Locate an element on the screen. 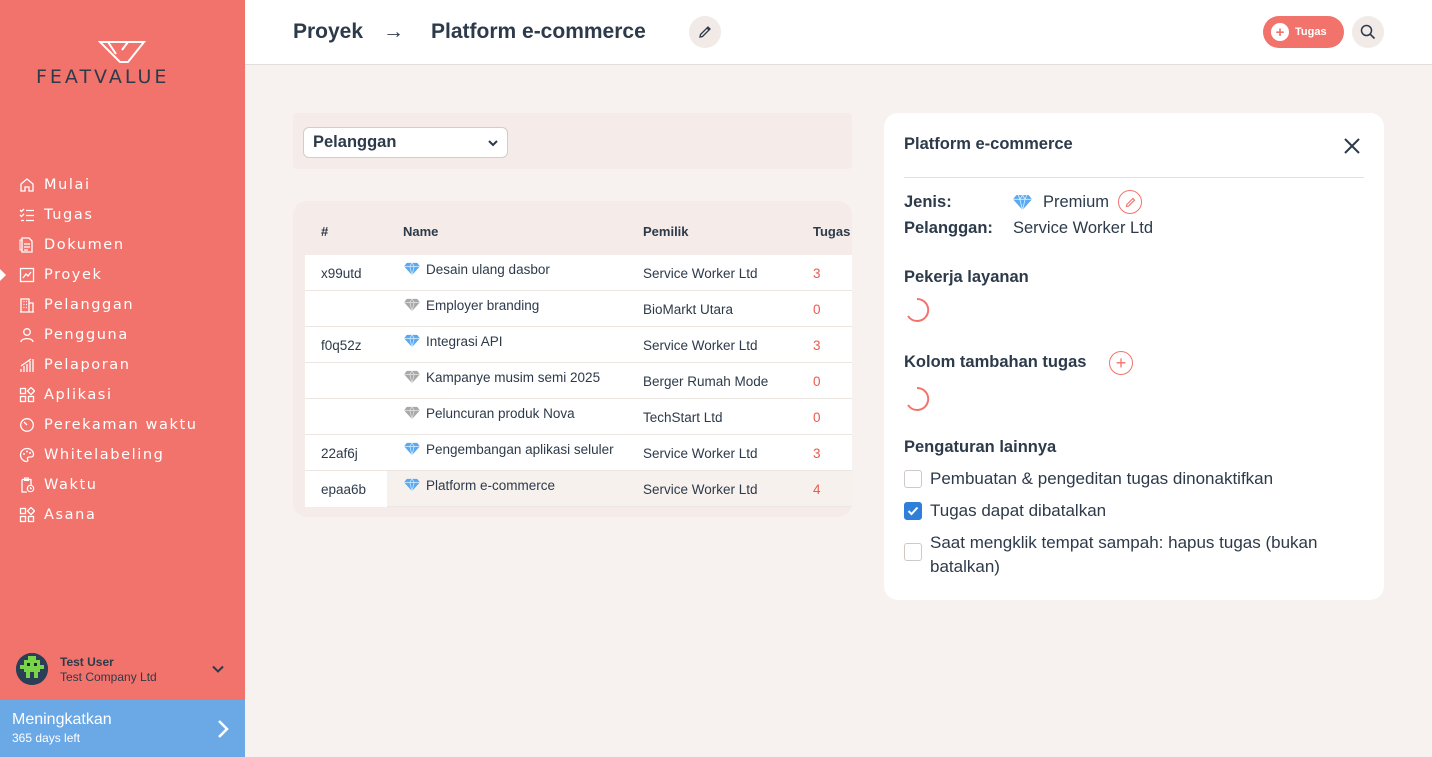  cell-name: Desain ulang dasbor is located at coordinates (476, 269).